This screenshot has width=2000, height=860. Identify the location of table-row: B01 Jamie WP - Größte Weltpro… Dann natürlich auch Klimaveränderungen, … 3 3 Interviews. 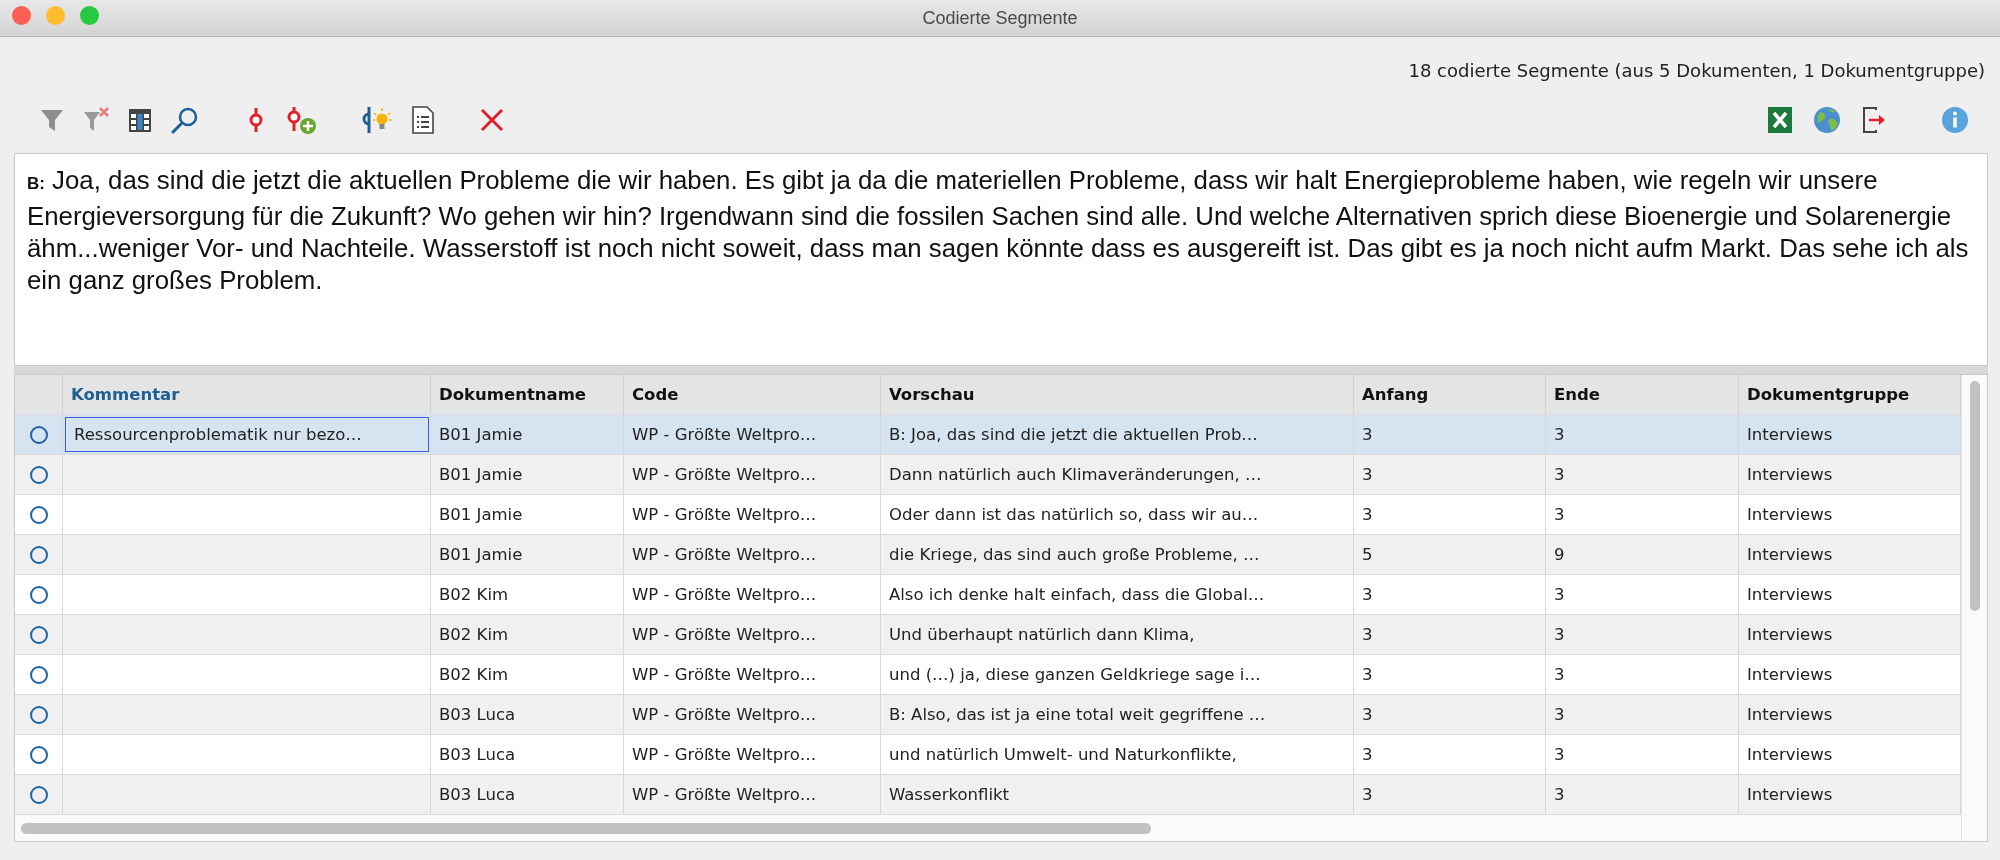
(988, 475).